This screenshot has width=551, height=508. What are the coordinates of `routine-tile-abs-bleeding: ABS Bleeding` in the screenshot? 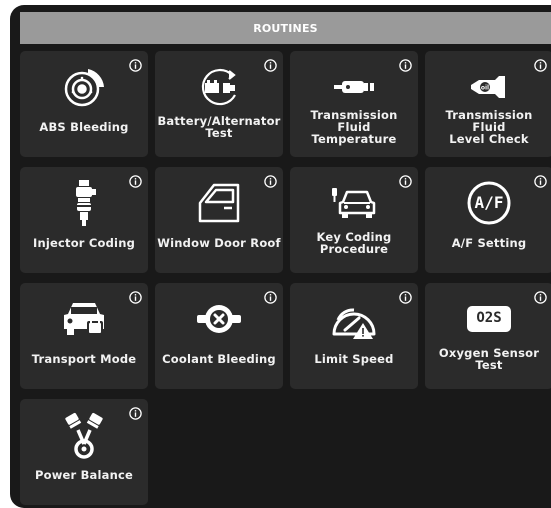 It's located at (84, 104).